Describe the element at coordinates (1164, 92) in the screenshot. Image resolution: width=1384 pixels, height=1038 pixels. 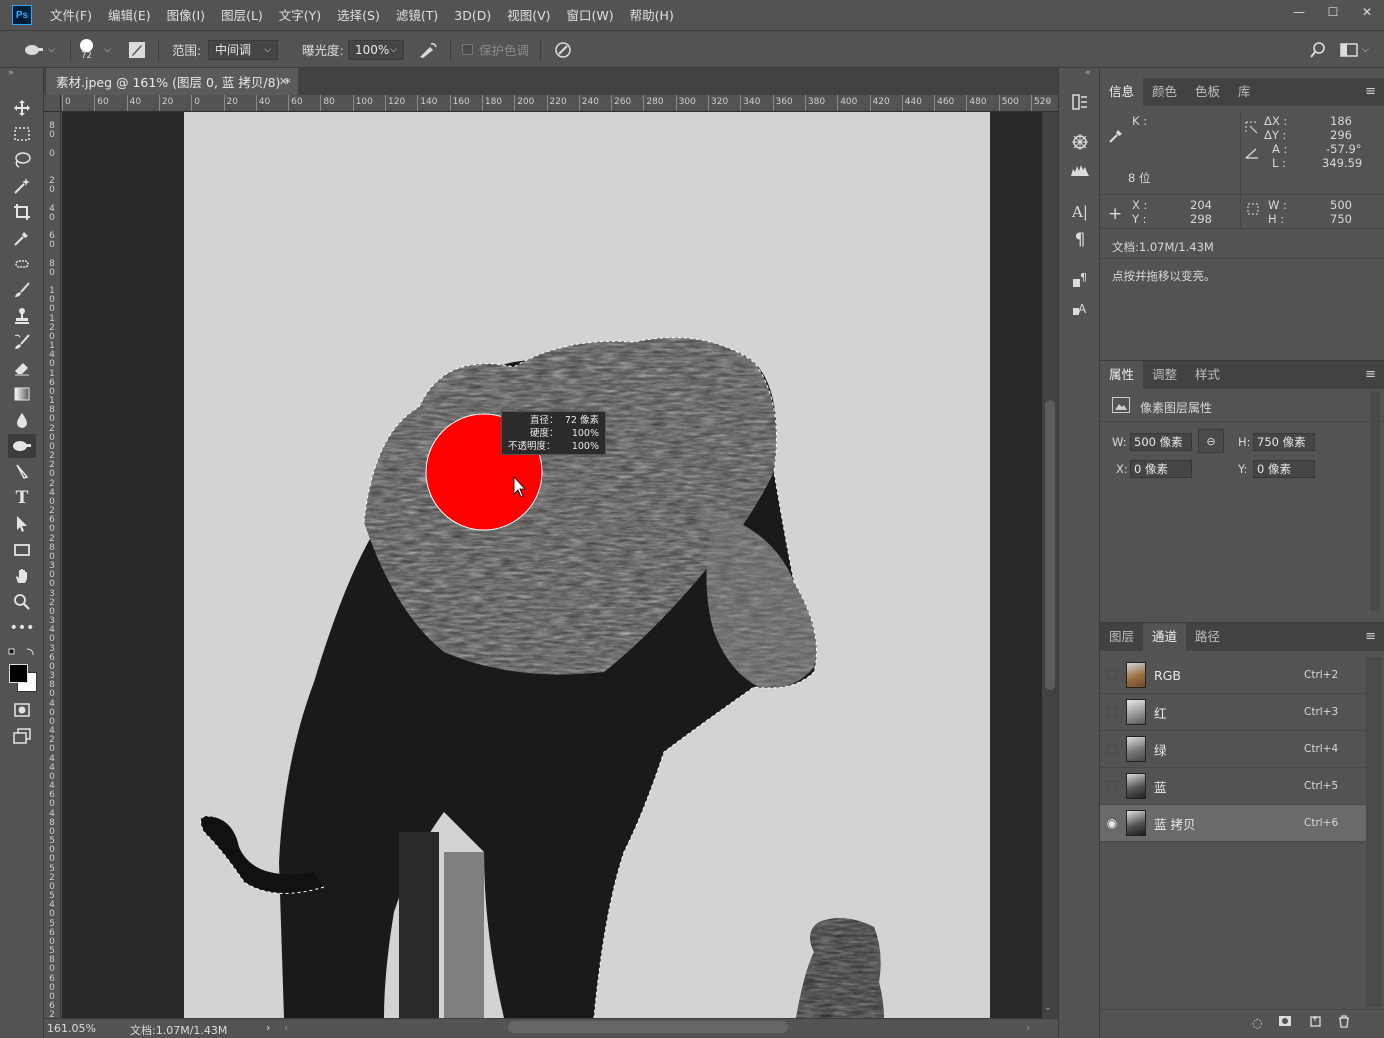
I see `tab-color: 颜色` at that location.